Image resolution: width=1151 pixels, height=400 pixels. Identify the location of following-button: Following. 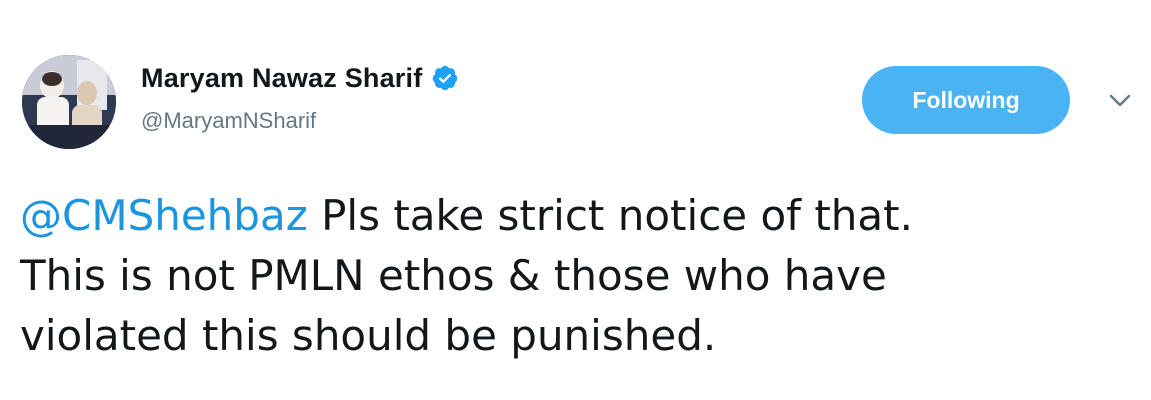
(966, 100).